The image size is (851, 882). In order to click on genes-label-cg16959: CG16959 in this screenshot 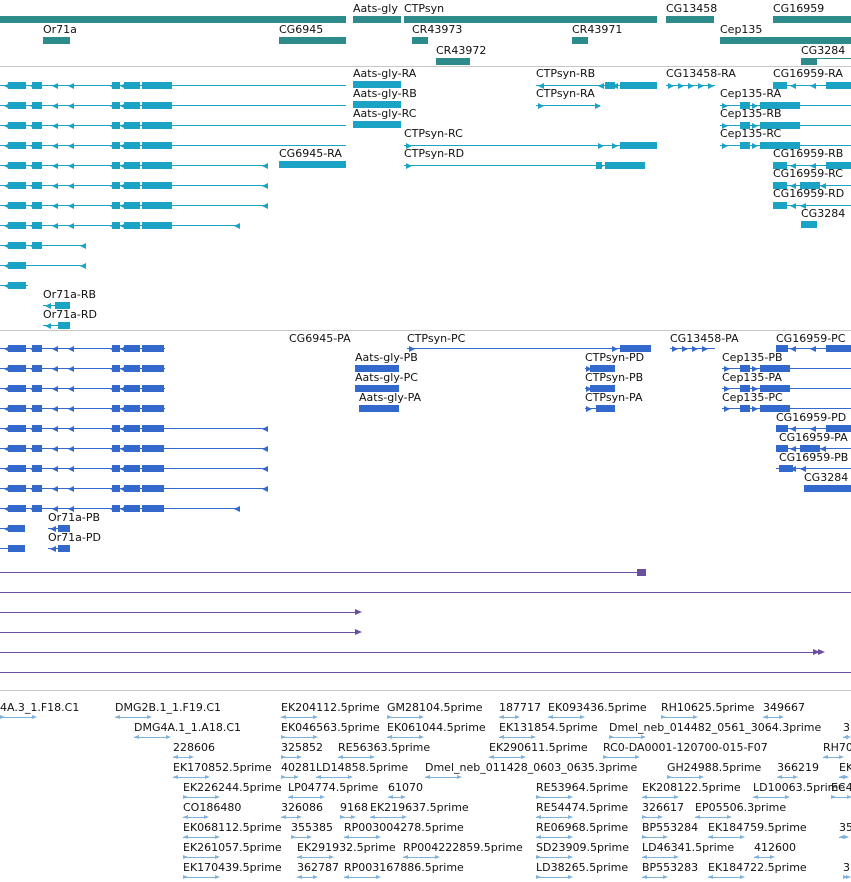, I will do `click(798, 8)`.